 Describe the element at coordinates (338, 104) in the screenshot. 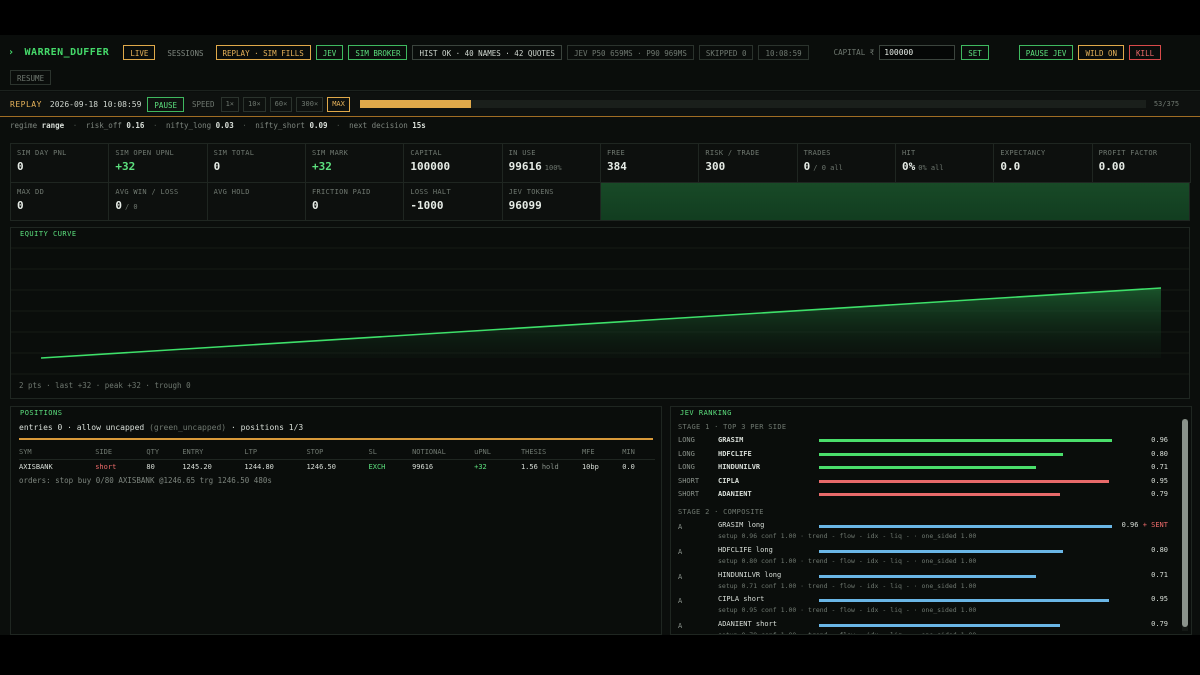

I see `speed-max-button: MAX` at that location.